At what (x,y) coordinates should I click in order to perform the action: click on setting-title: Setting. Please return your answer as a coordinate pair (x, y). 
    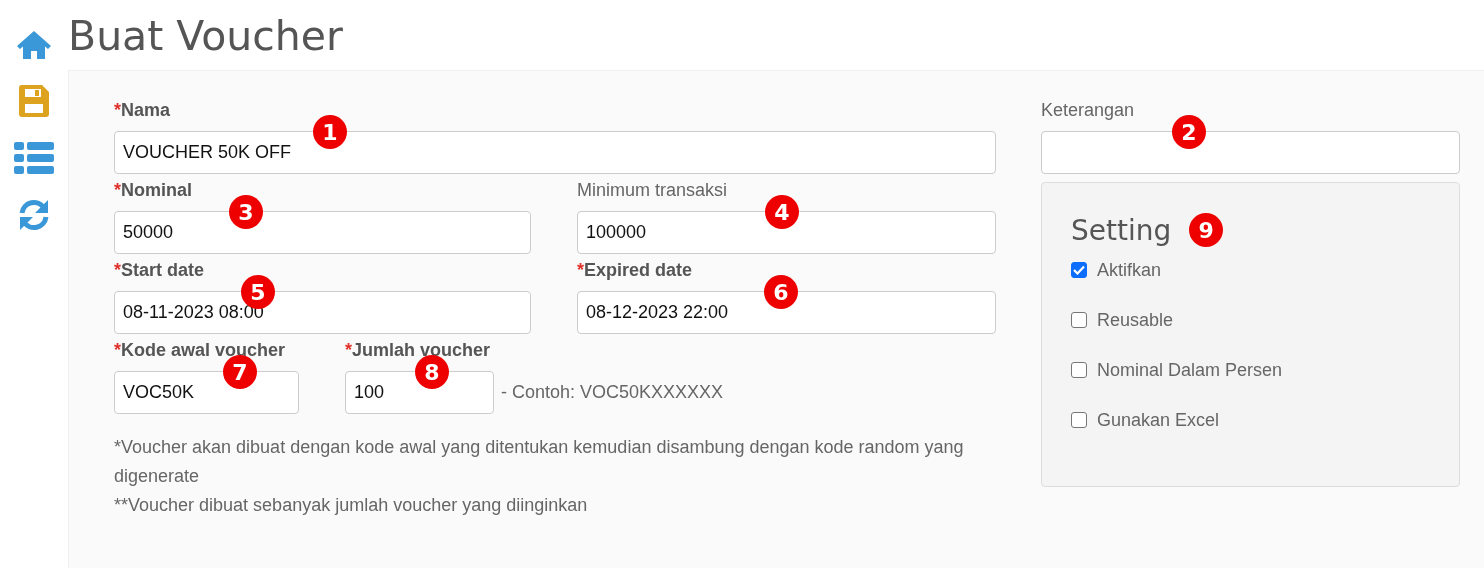
    Looking at the image, I should click on (1121, 230).